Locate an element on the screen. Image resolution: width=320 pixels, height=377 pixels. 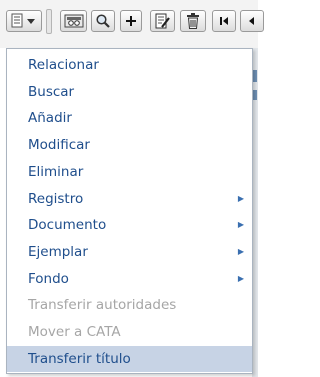
menu-item-label: Mover a CATA is located at coordinates (74, 332).